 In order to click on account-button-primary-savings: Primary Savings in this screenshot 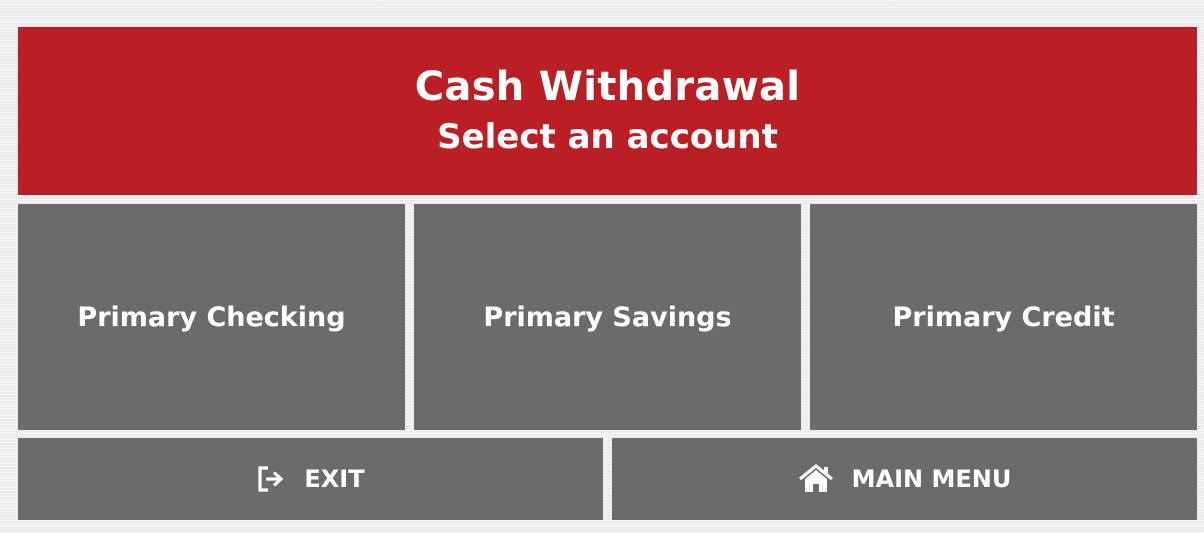, I will do `click(607, 317)`.